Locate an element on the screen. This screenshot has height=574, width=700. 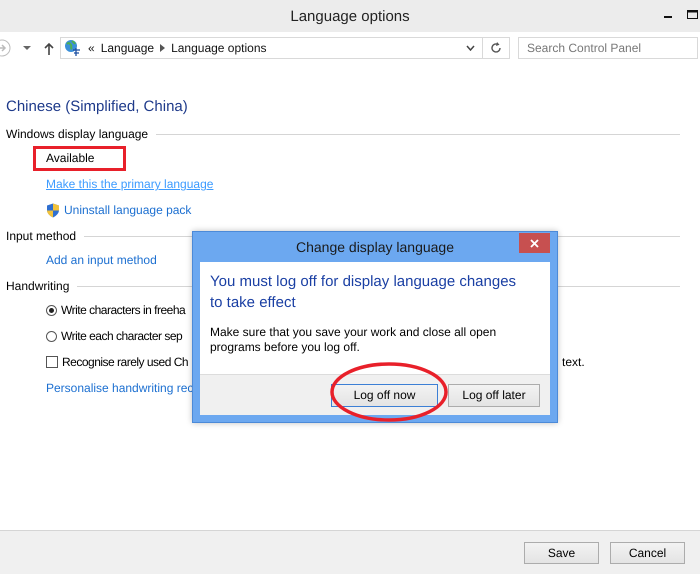
section-title: Handwriting is located at coordinates (38, 286).